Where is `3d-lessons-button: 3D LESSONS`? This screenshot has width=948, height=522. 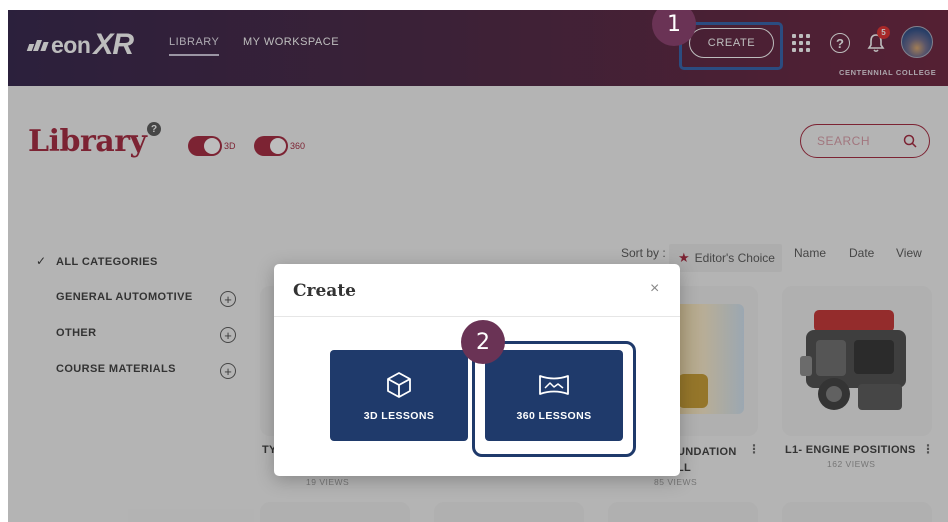 3d-lessons-button: 3D LESSONS is located at coordinates (399, 395).